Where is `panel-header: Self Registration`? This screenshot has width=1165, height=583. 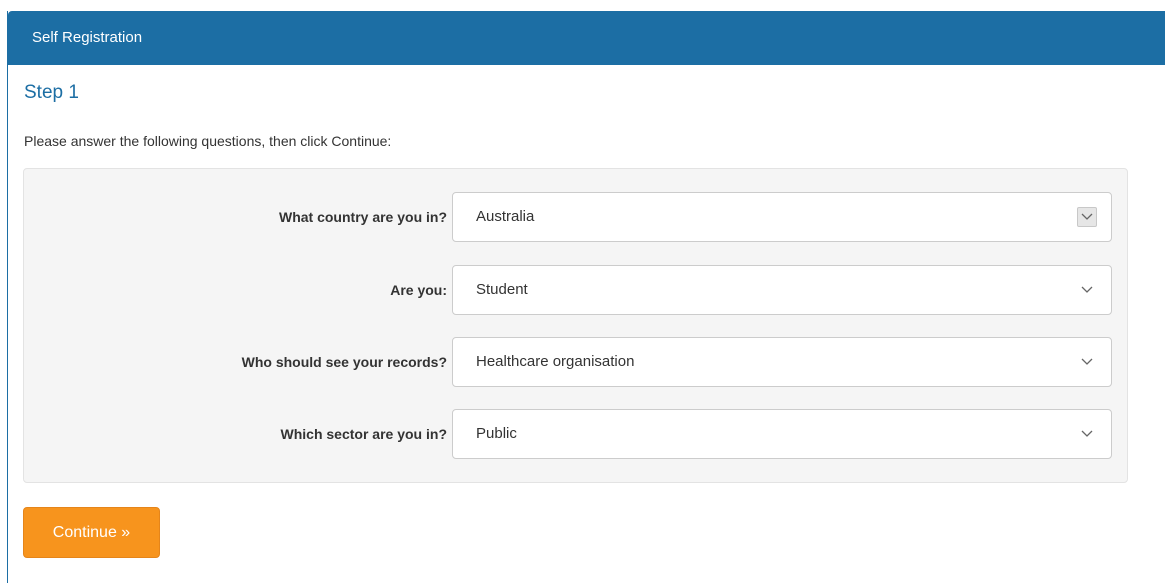
panel-header: Self Registration is located at coordinates (586, 38).